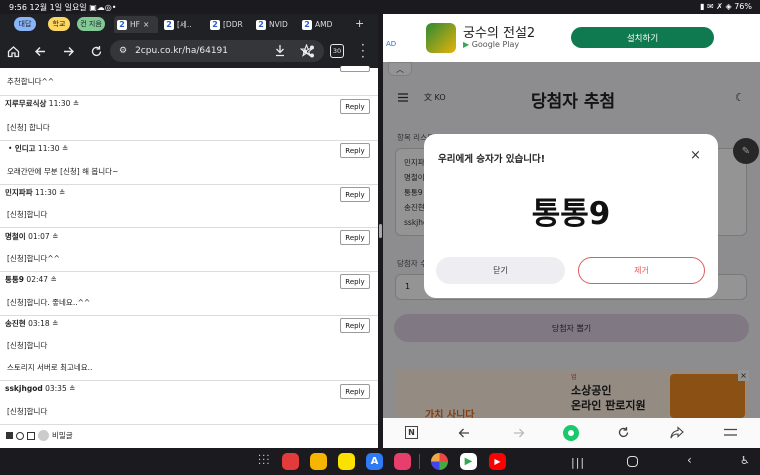 Image resolution: width=760 pixels, height=475 pixels. What do you see at coordinates (380, 231) in the screenshot?
I see `divider-handle` at bounding box center [380, 231].